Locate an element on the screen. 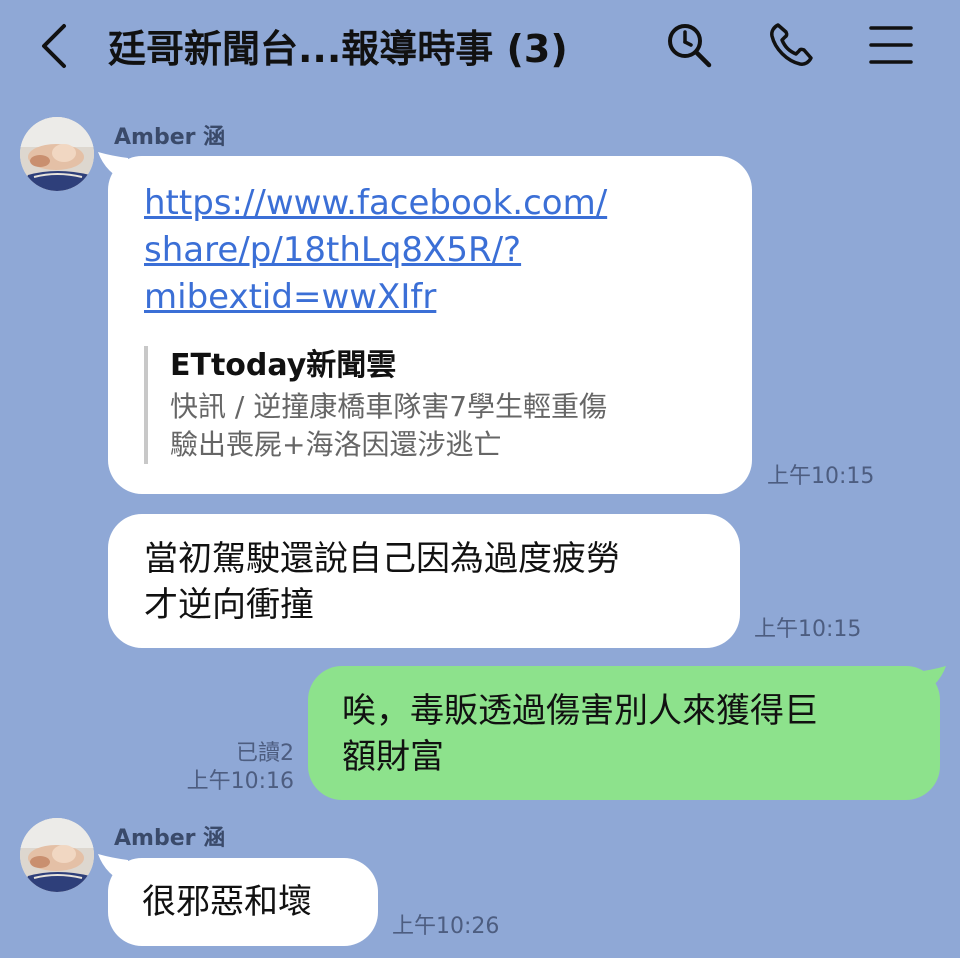 This screenshot has height=958, width=960. chevron-left-icon is located at coordinates (56, 46).